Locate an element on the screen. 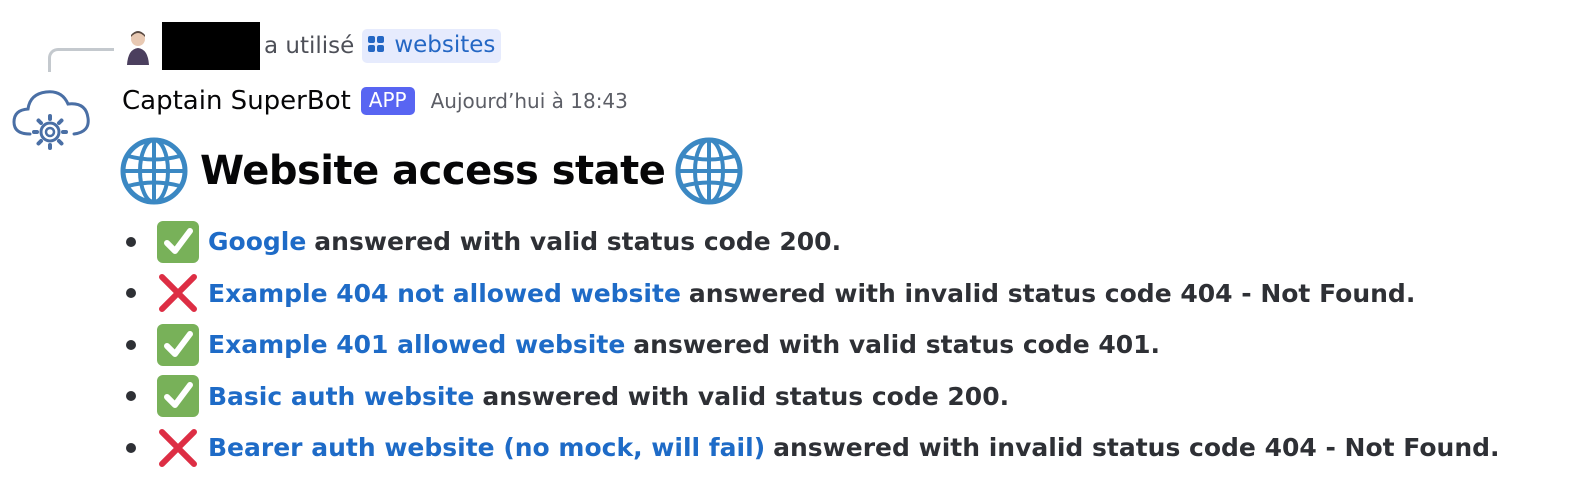 This screenshot has width=1570, height=490. website-link: Example 401 allowed website is located at coordinates (416, 344).